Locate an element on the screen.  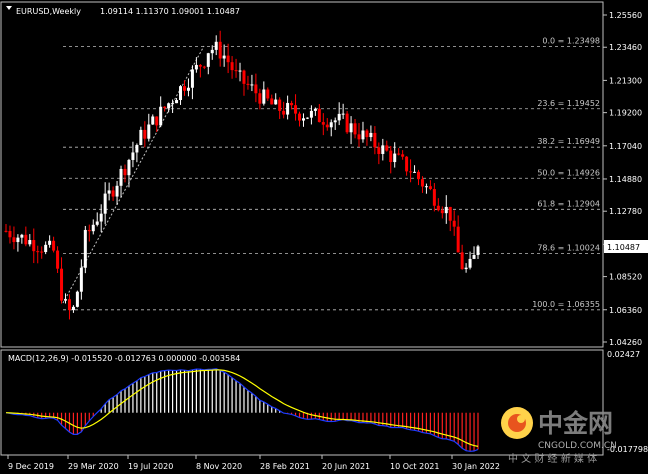
watermark-site: CNGOLD.COM.CN is located at coordinates (577, 446).